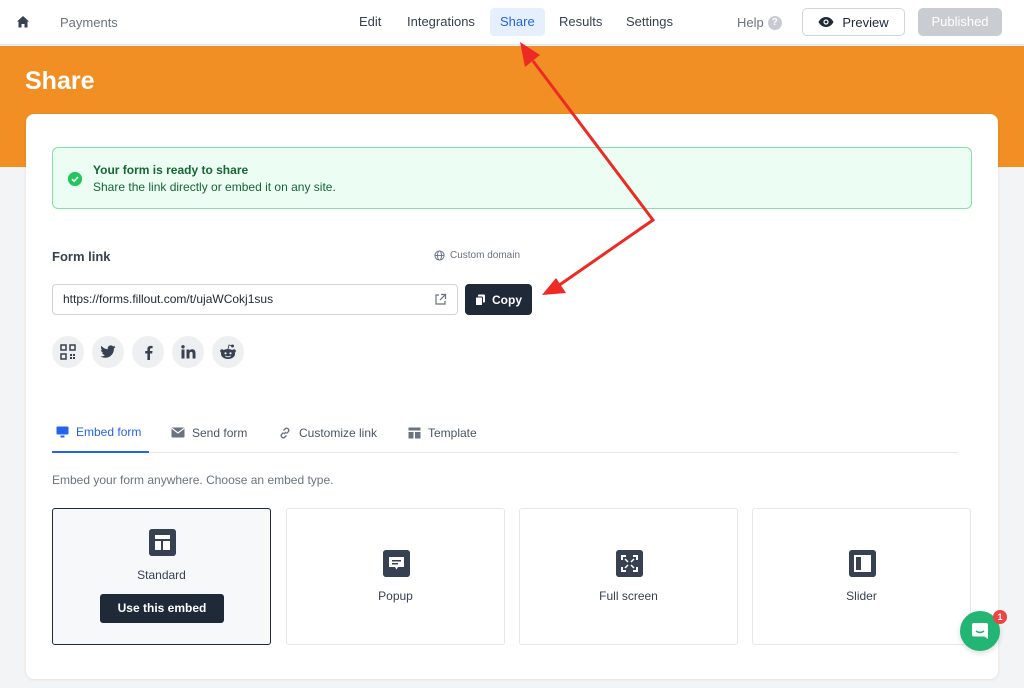  What do you see at coordinates (171, 170) in the screenshot?
I see `alert-title: Your form is ready to share` at bounding box center [171, 170].